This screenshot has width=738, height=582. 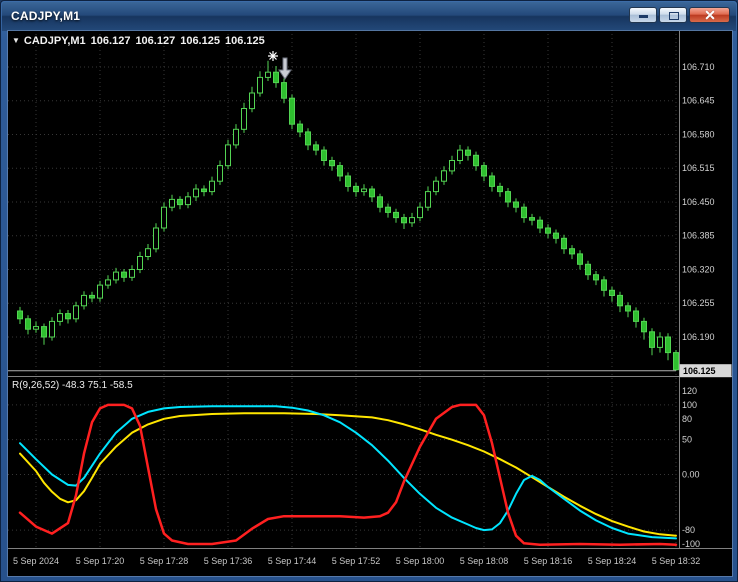 What do you see at coordinates (698, 303) in the screenshot?
I see `price-axis-label: 106.255` at bounding box center [698, 303].